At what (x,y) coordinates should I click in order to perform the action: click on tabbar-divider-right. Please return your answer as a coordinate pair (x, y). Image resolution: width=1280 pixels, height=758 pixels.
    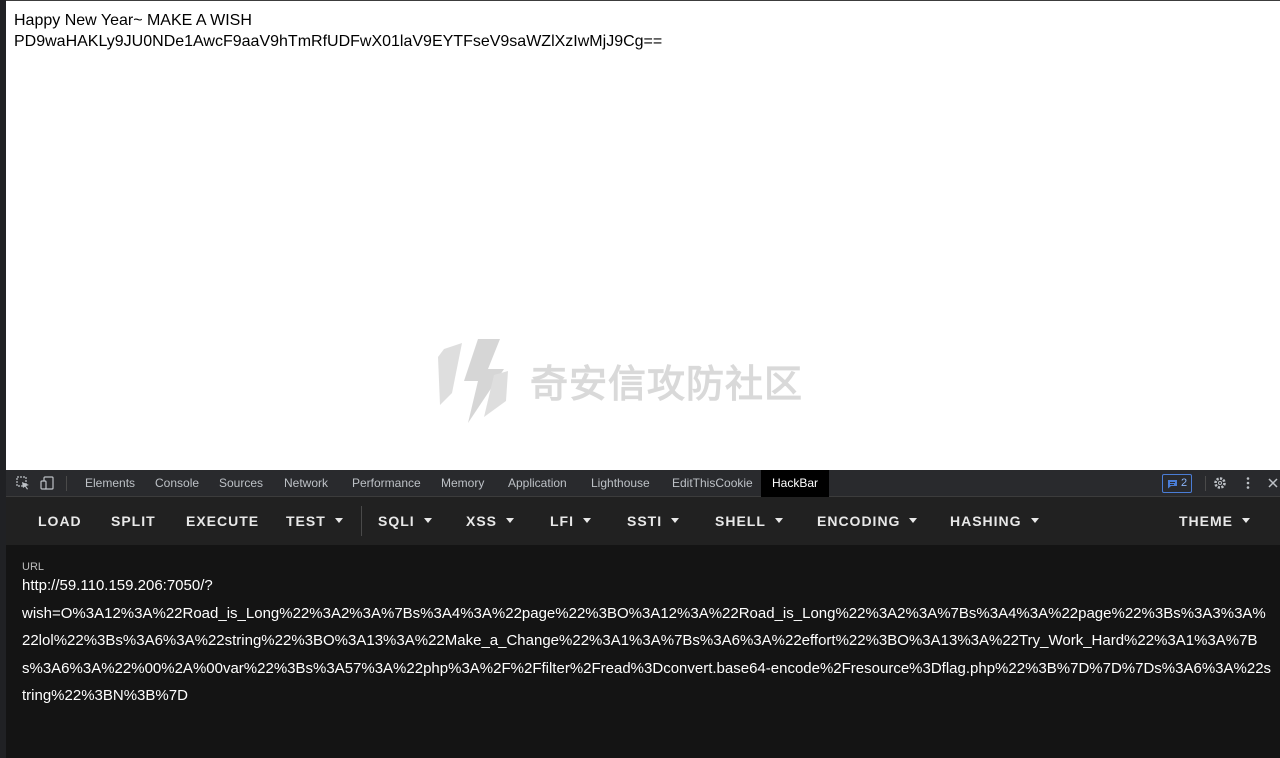
    Looking at the image, I should click on (1205, 483).